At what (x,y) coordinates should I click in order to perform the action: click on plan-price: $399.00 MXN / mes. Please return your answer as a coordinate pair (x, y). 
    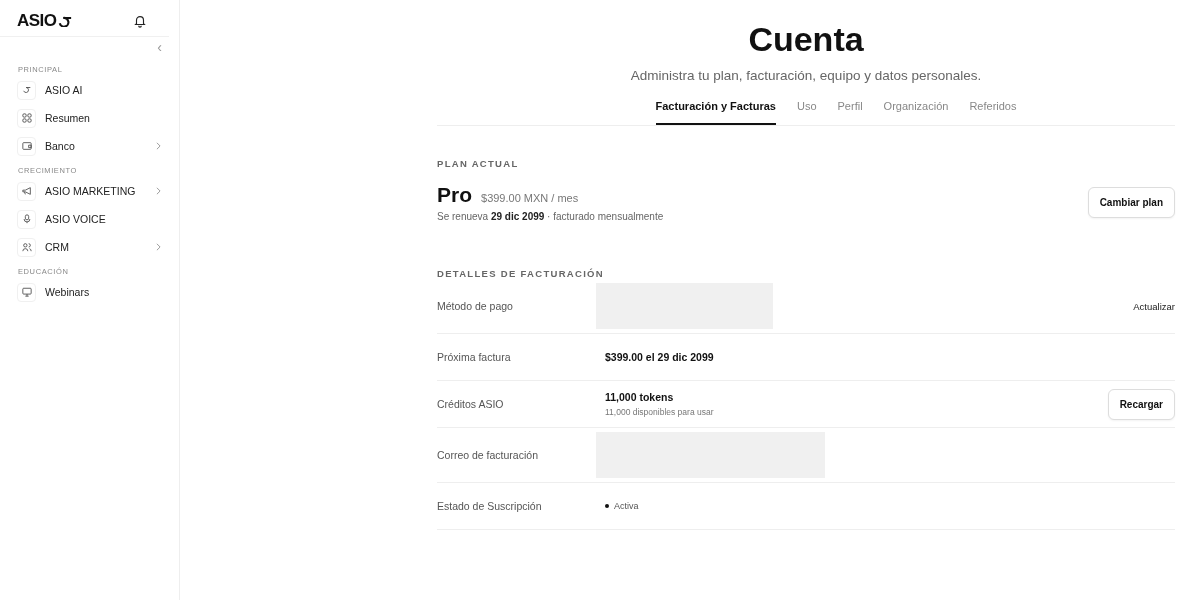
    Looking at the image, I should click on (530, 198).